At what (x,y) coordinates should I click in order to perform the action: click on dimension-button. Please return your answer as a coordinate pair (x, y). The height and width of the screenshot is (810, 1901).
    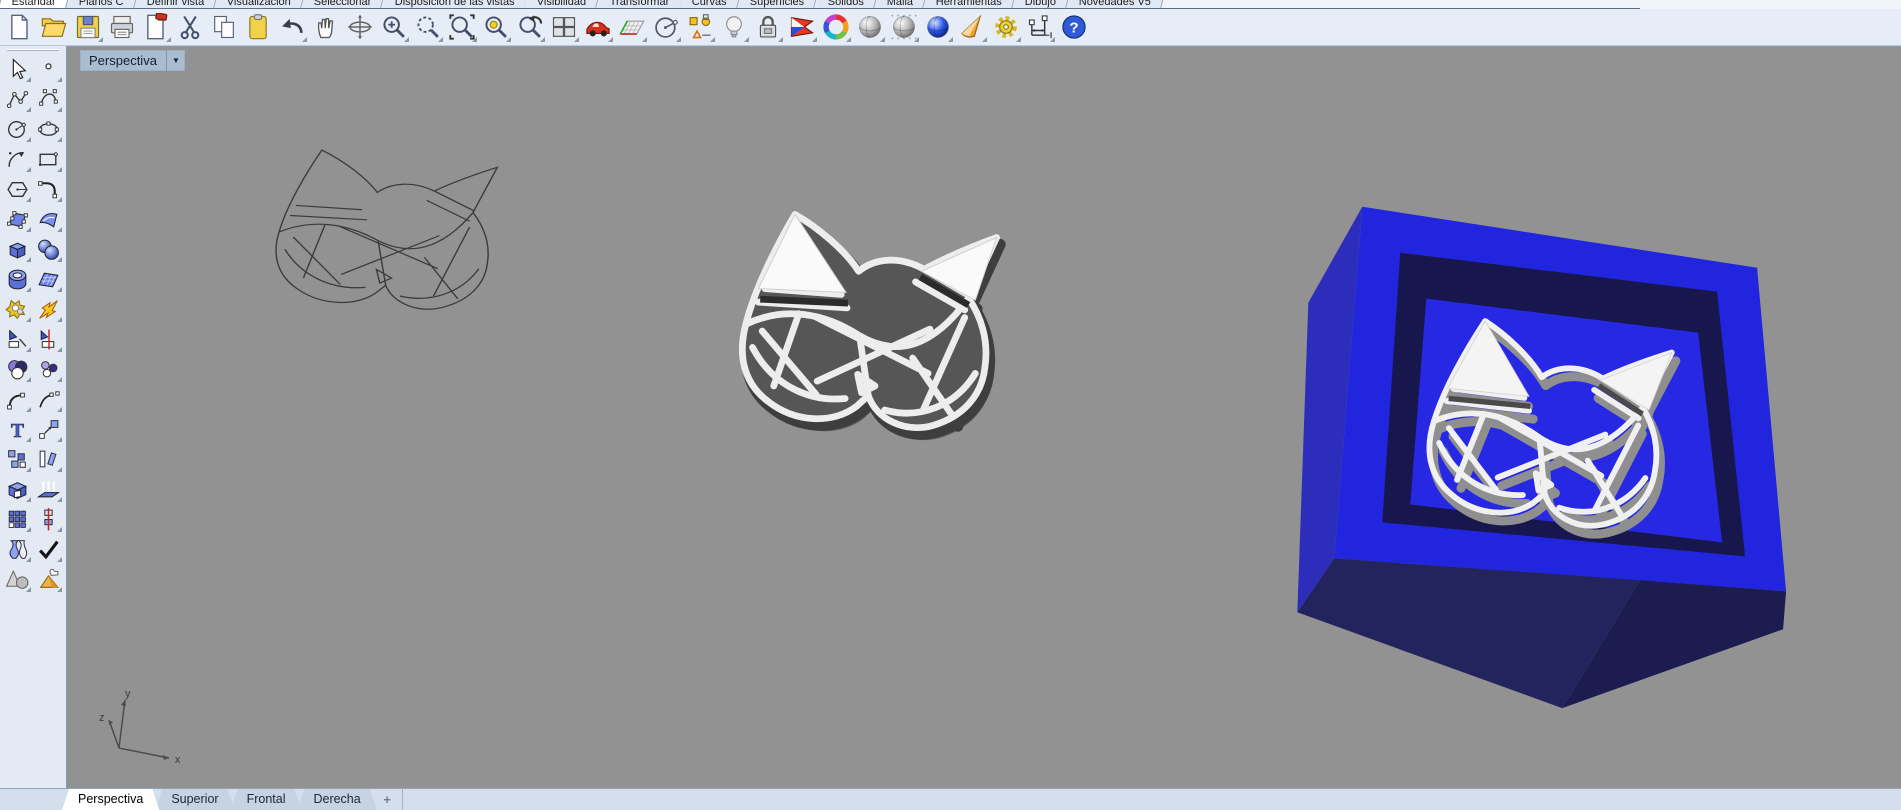
    Looking at the image, I should click on (1040, 27).